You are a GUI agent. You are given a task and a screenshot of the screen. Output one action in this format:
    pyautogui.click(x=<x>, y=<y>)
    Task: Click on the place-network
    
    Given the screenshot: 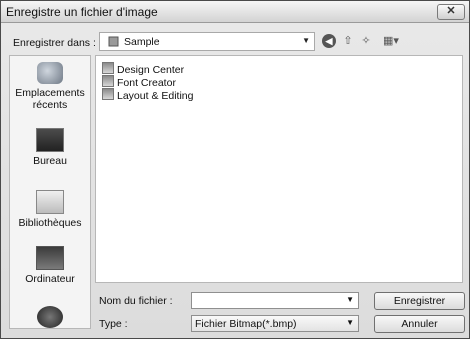 What is the action you would take?
    pyautogui.click(x=50, y=317)
    